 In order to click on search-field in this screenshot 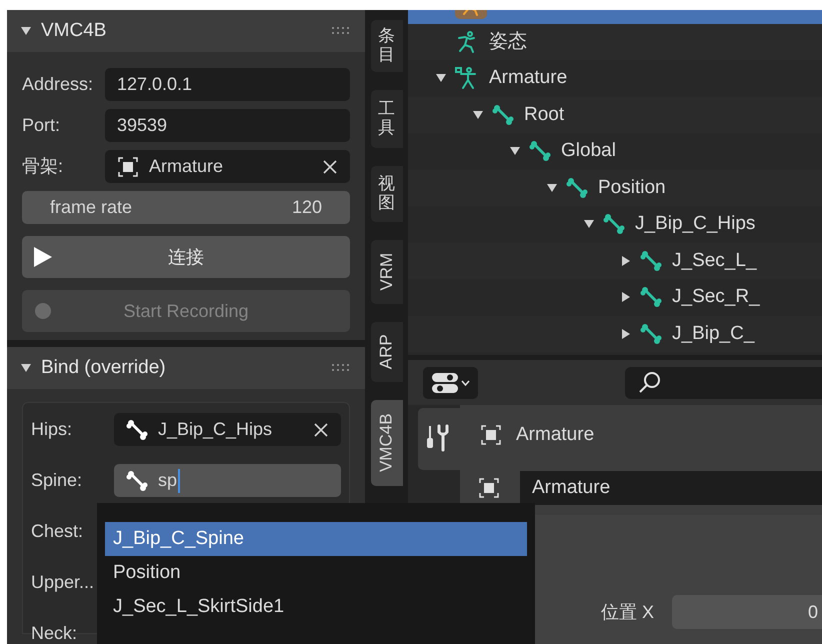, I will do `click(723, 382)`.